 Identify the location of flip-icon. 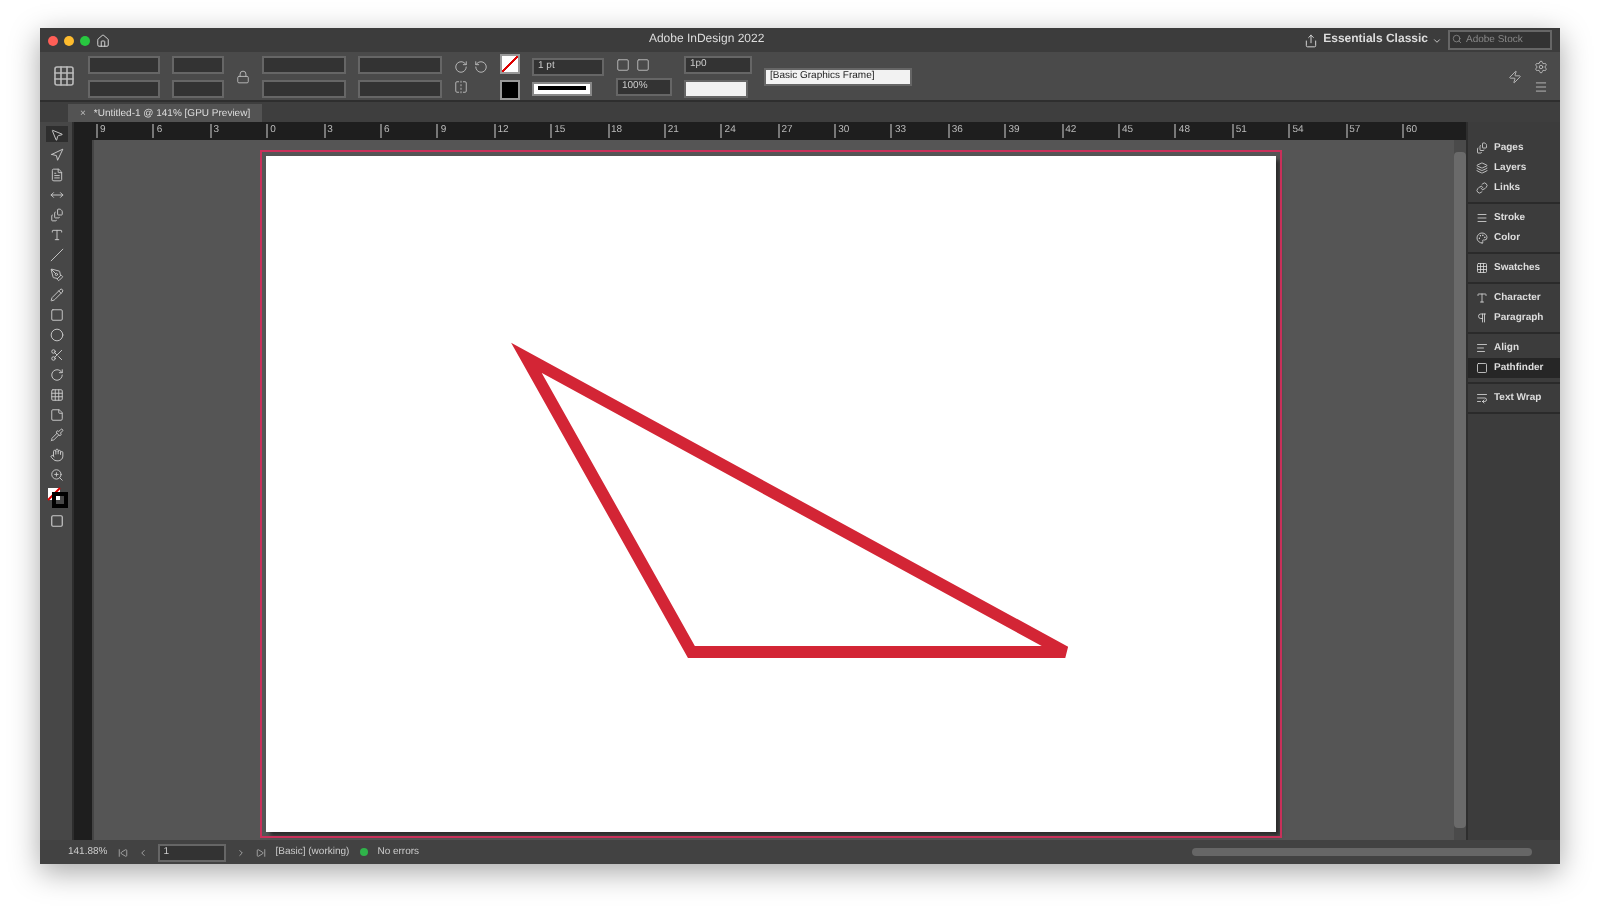
(461, 86).